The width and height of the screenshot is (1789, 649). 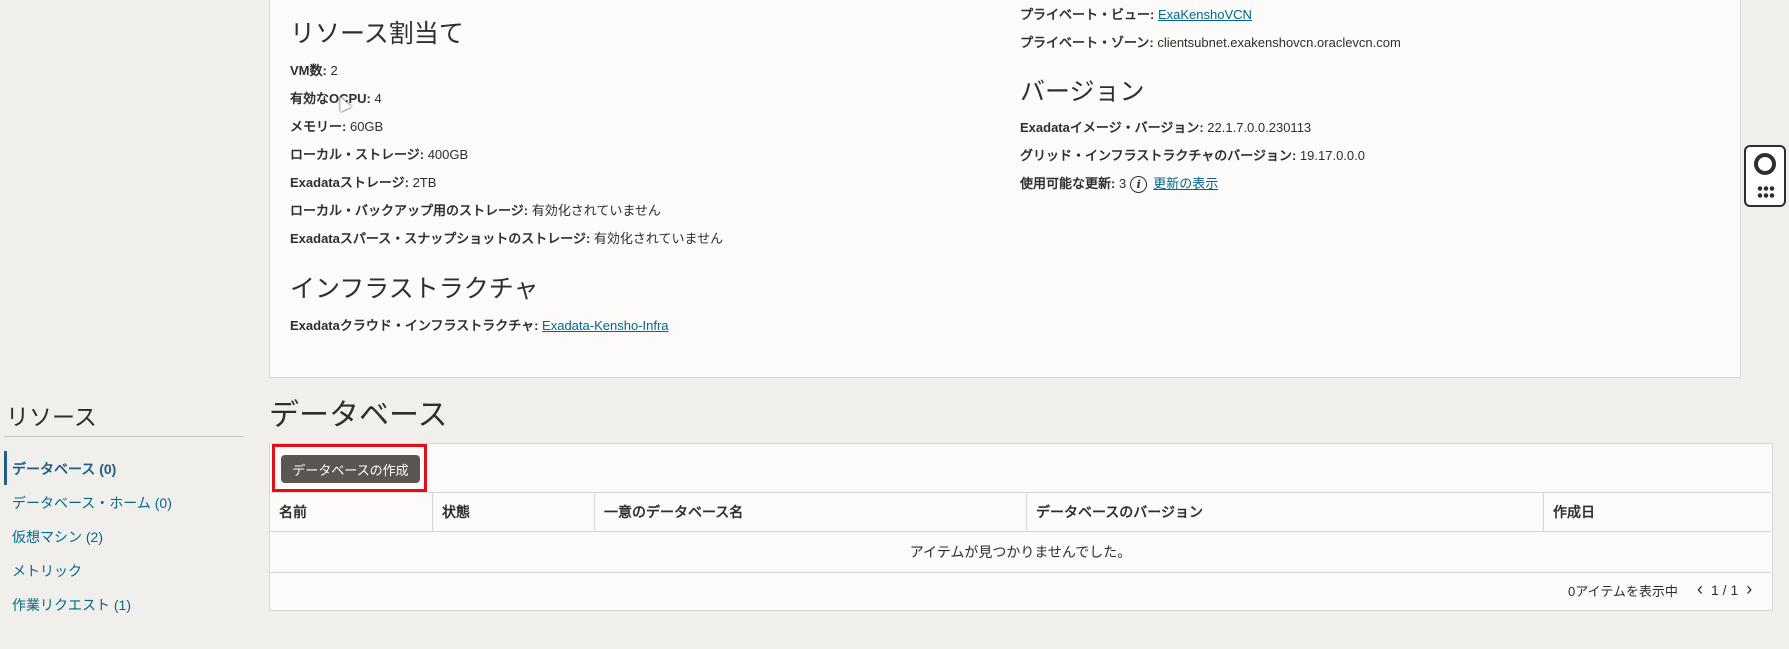 What do you see at coordinates (64, 469) in the screenshot?
I see `sidebar-item-databases: データベース (0)` at bounding box center [64, 469].